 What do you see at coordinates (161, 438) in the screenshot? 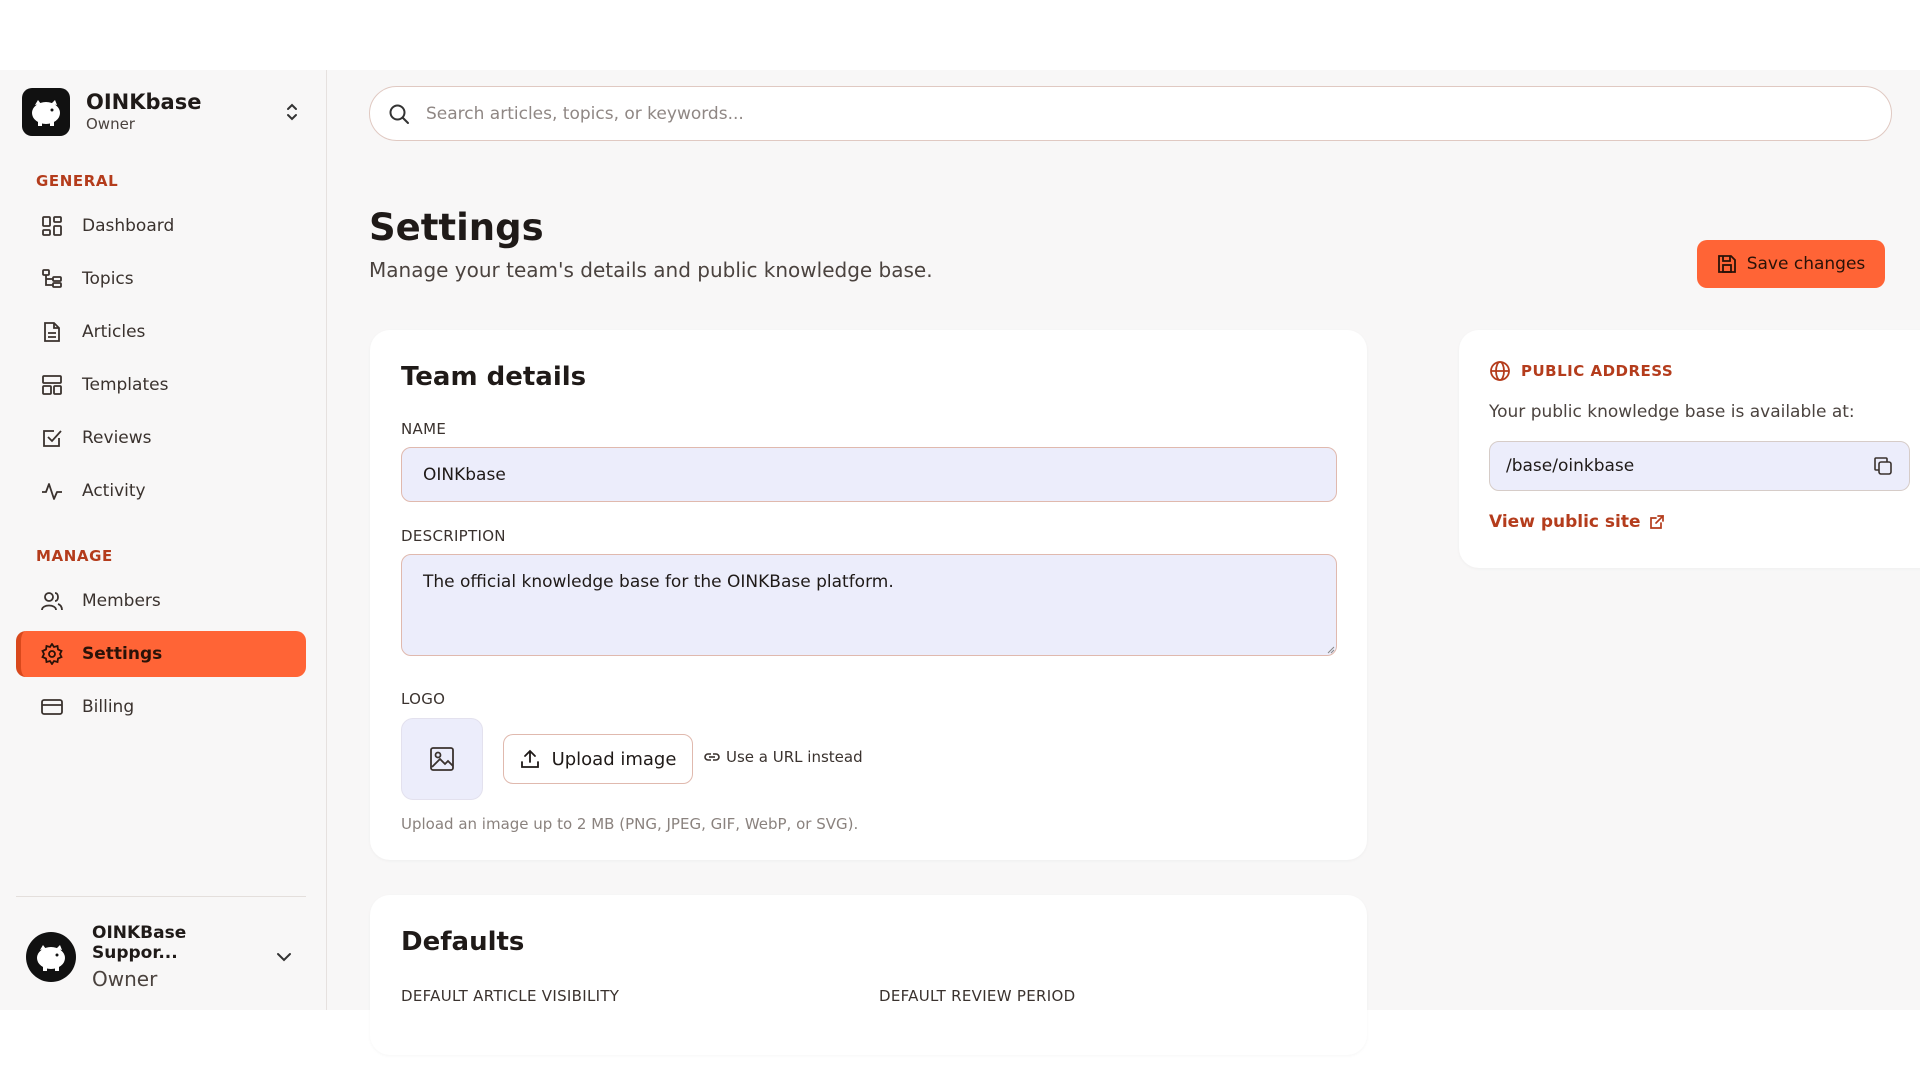
I see `sidebar-item-reviews: Reviews` at bounding box center [161, 438].